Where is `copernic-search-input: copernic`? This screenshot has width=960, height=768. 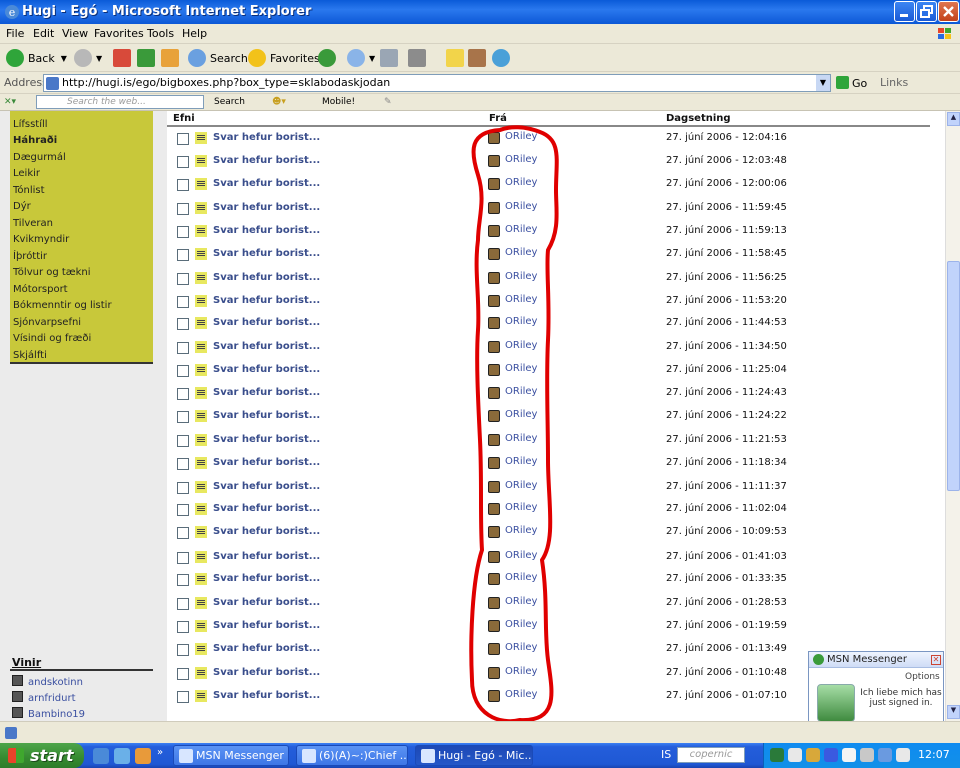 copernic-search-input: copernic is located at coordinates (711, 755).